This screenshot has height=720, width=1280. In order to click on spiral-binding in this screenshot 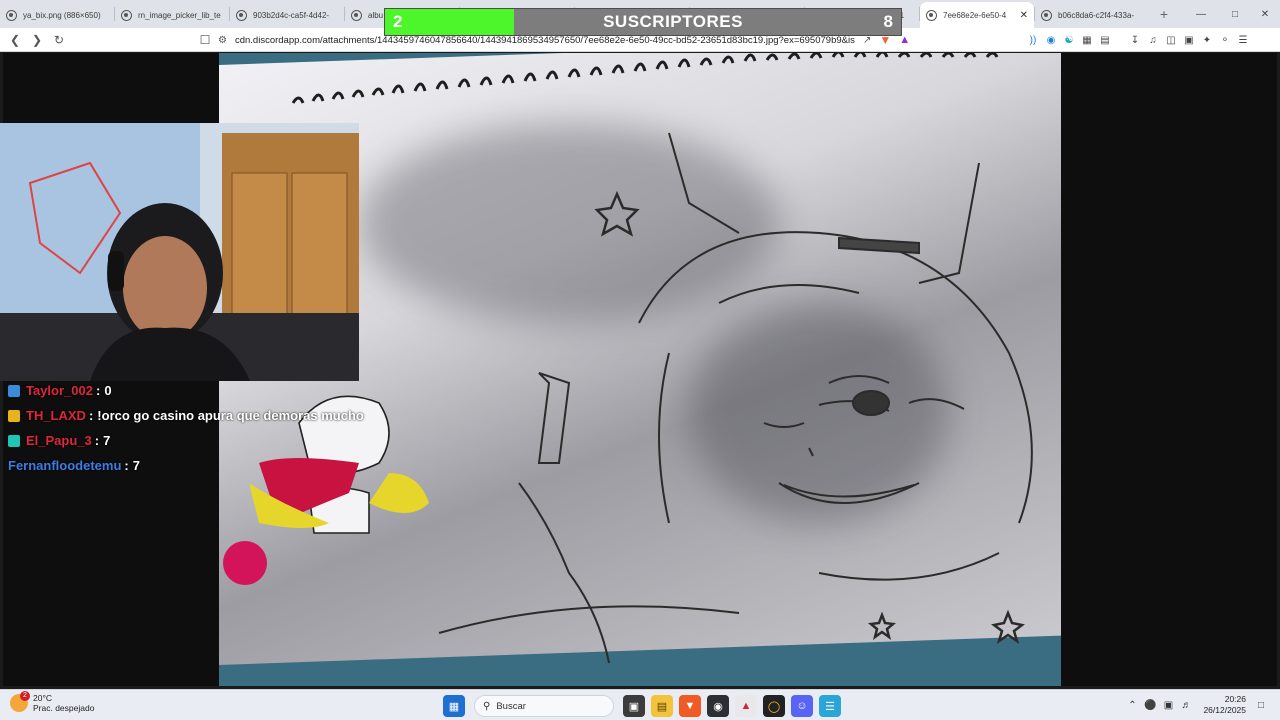, I will do `click(645, 78)`.